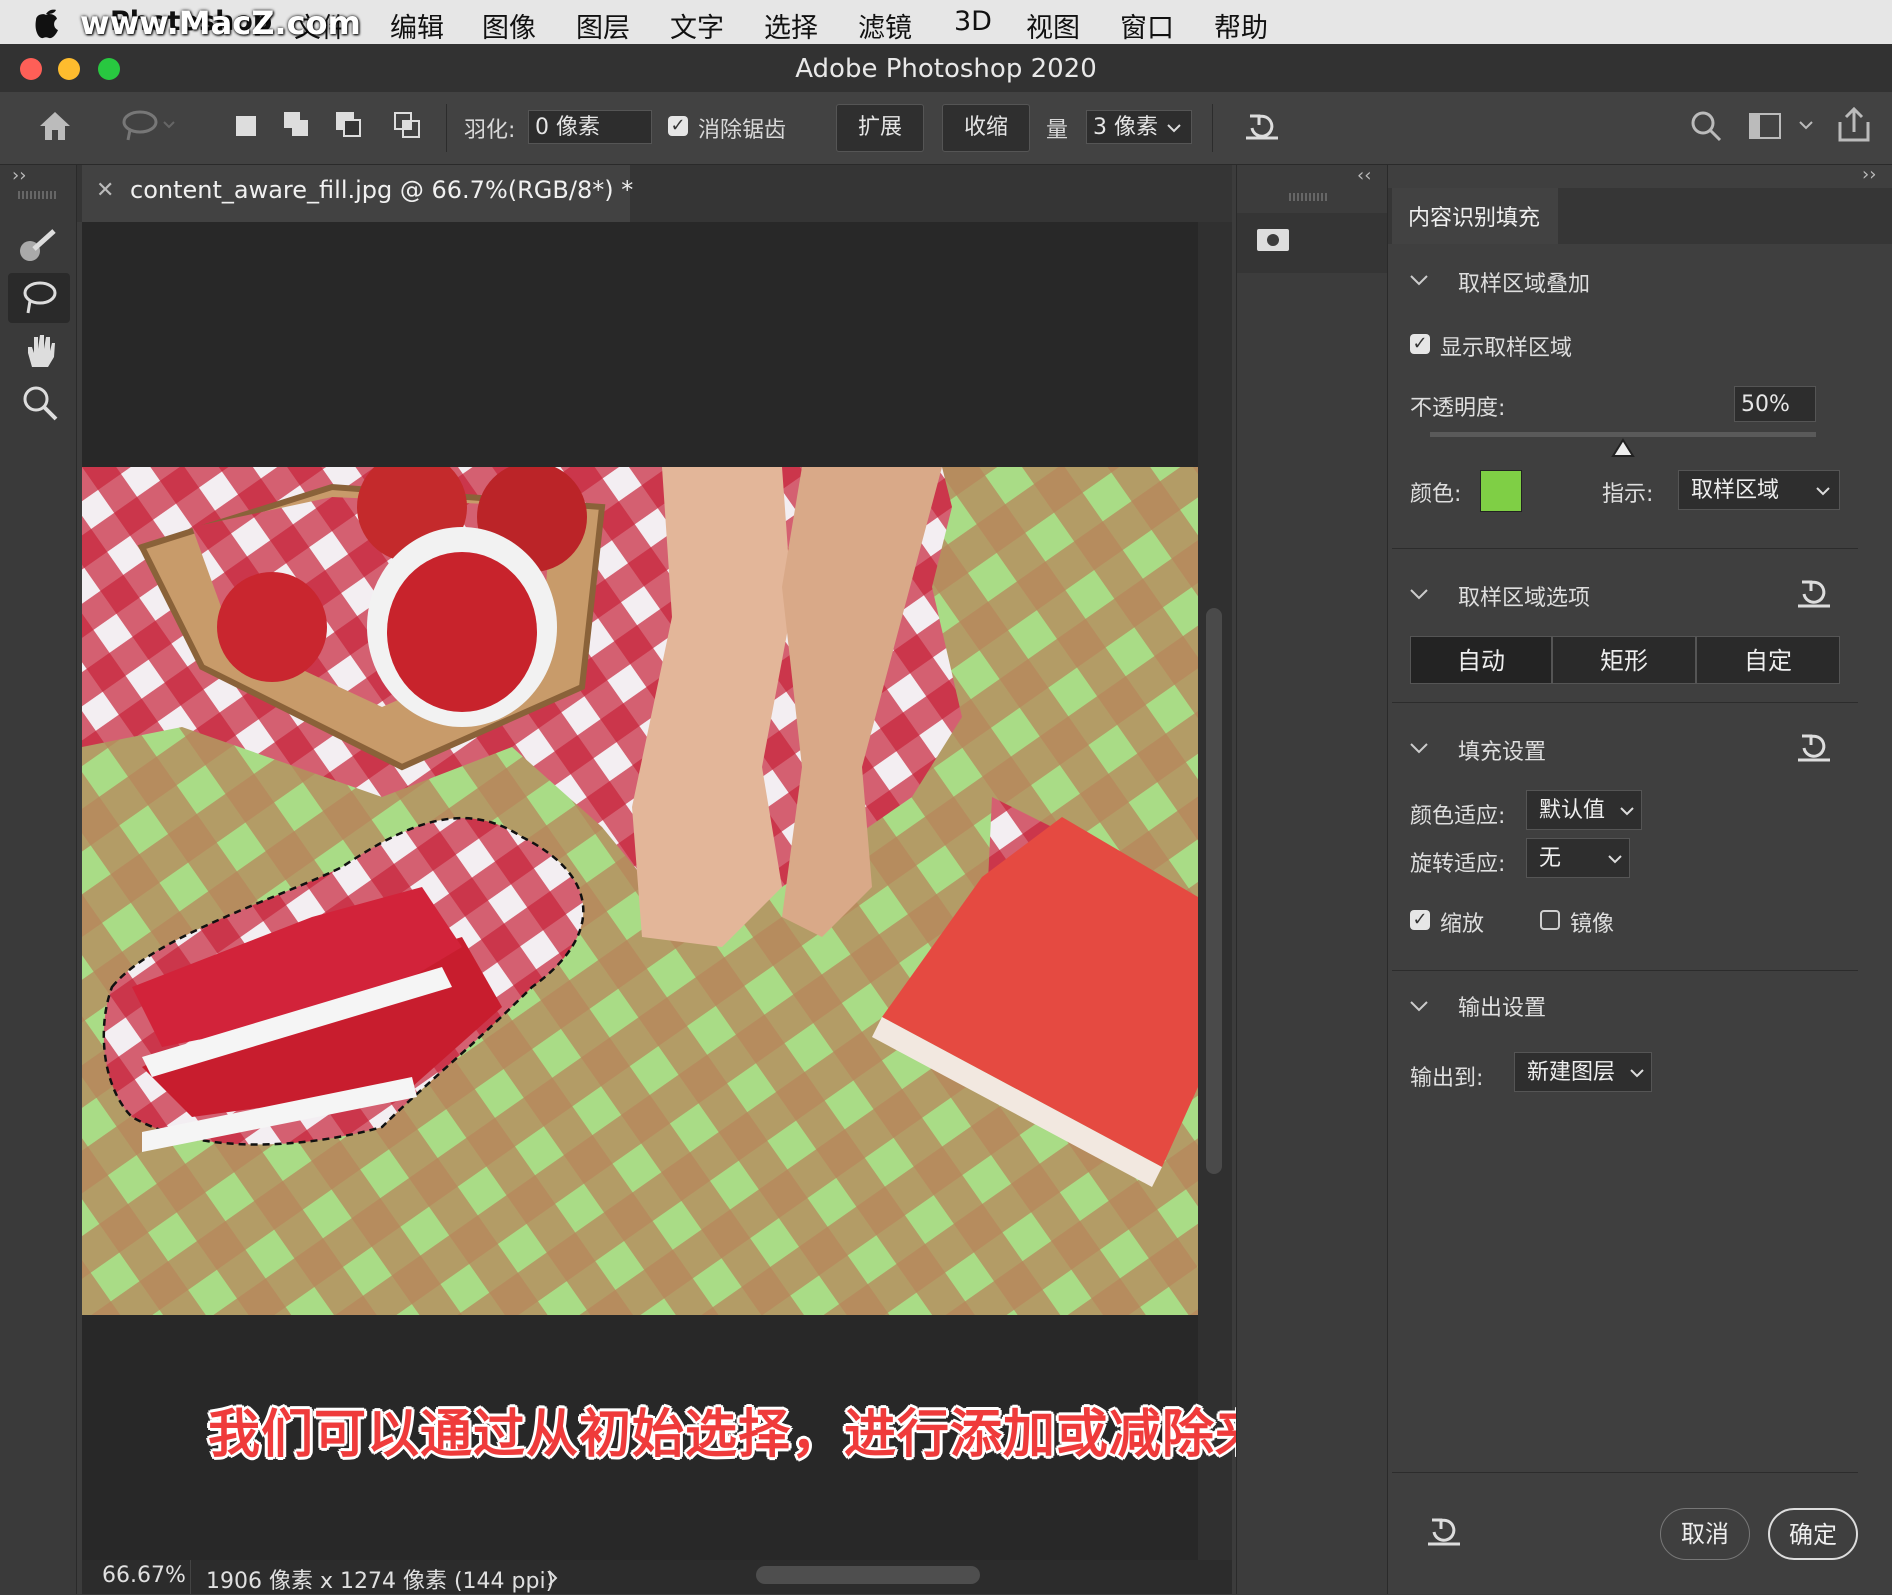 Image resolution: width=1892 pixels, height=1595 pixels. What do you see at coordinates (1869, 174) in the screenshot?
I see `collapse-panel-icon: ››` at bounding box center [1869, 174].